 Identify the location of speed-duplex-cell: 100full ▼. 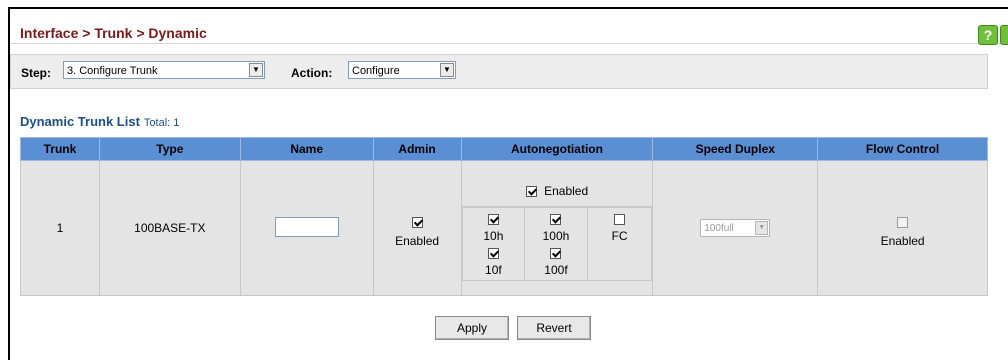
(735, 228).